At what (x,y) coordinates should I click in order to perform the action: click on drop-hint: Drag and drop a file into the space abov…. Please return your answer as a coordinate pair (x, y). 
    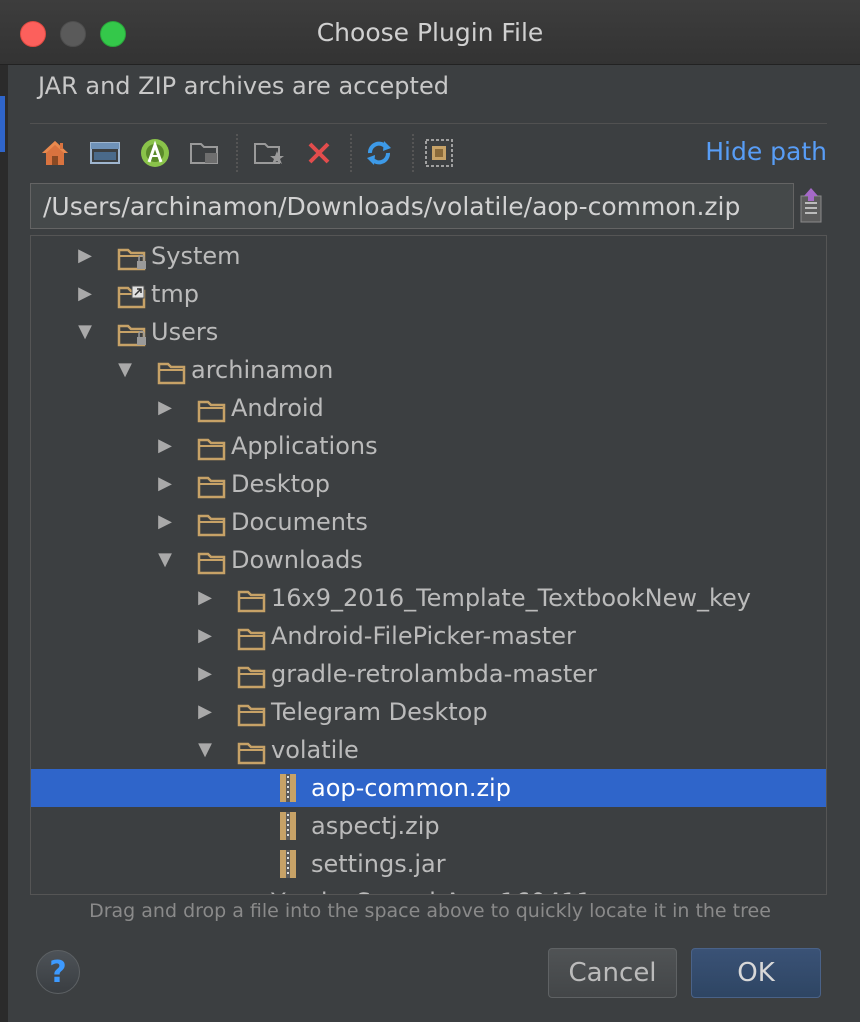
    Looking at the image, I should click on (430, 911).